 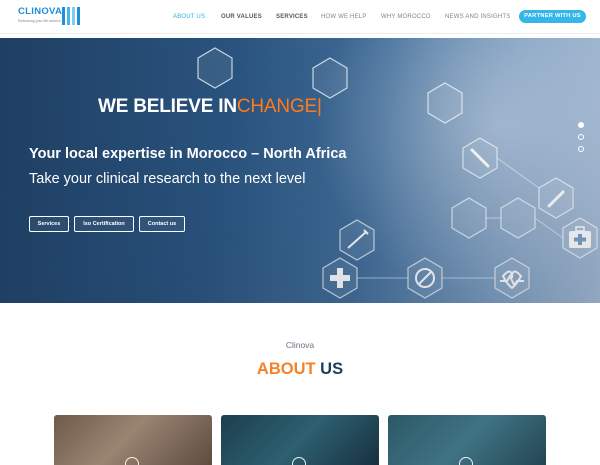 I want to click on hero-headline-prefix: WE BELIEVE IN, so click(x=167, y=106).